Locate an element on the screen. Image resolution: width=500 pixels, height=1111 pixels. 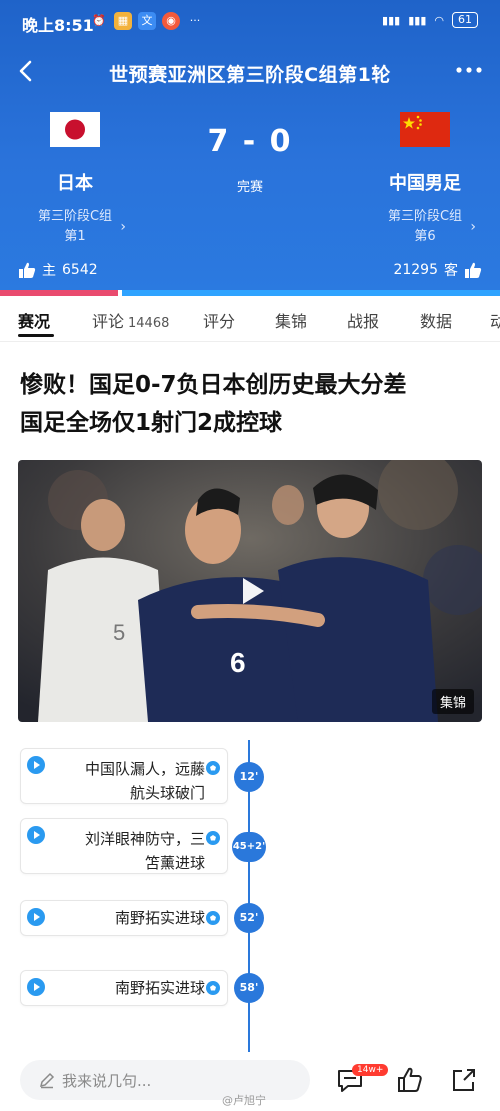
article-headline: 惨败！国足0-7负日本创历史最大分差 国足全场仅1射门2成控球 is located at coordinates (251, 404).